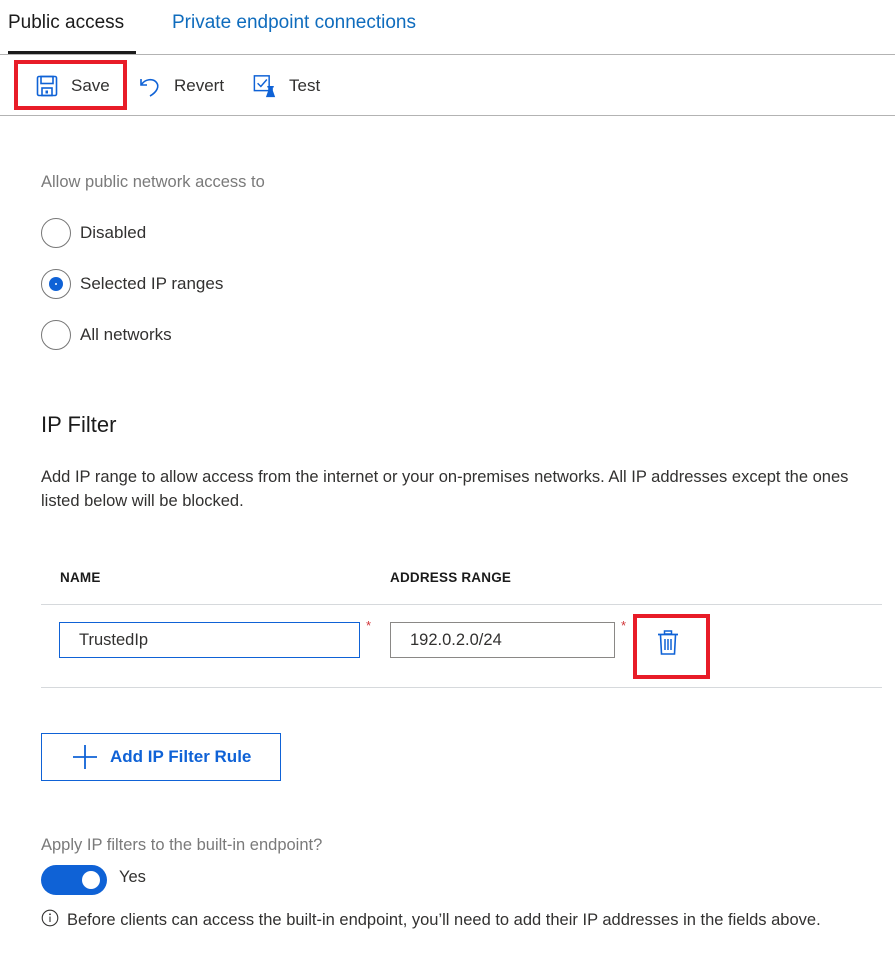 This screenshot has width=895, height=973. What do you see at coordinates (150, 86) in the screenshot?
I see `undo-icon` at bounding box center [150, 86].